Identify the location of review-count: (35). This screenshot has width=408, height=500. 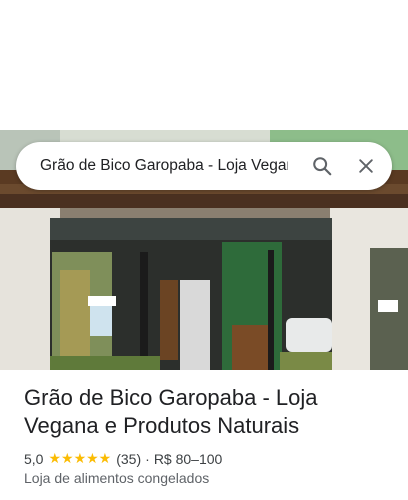
(128, 459).